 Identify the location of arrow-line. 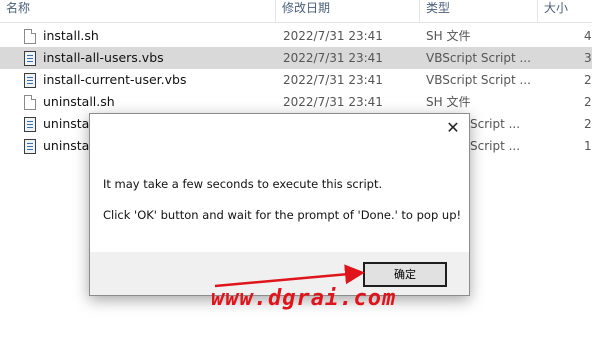
(289, 276).